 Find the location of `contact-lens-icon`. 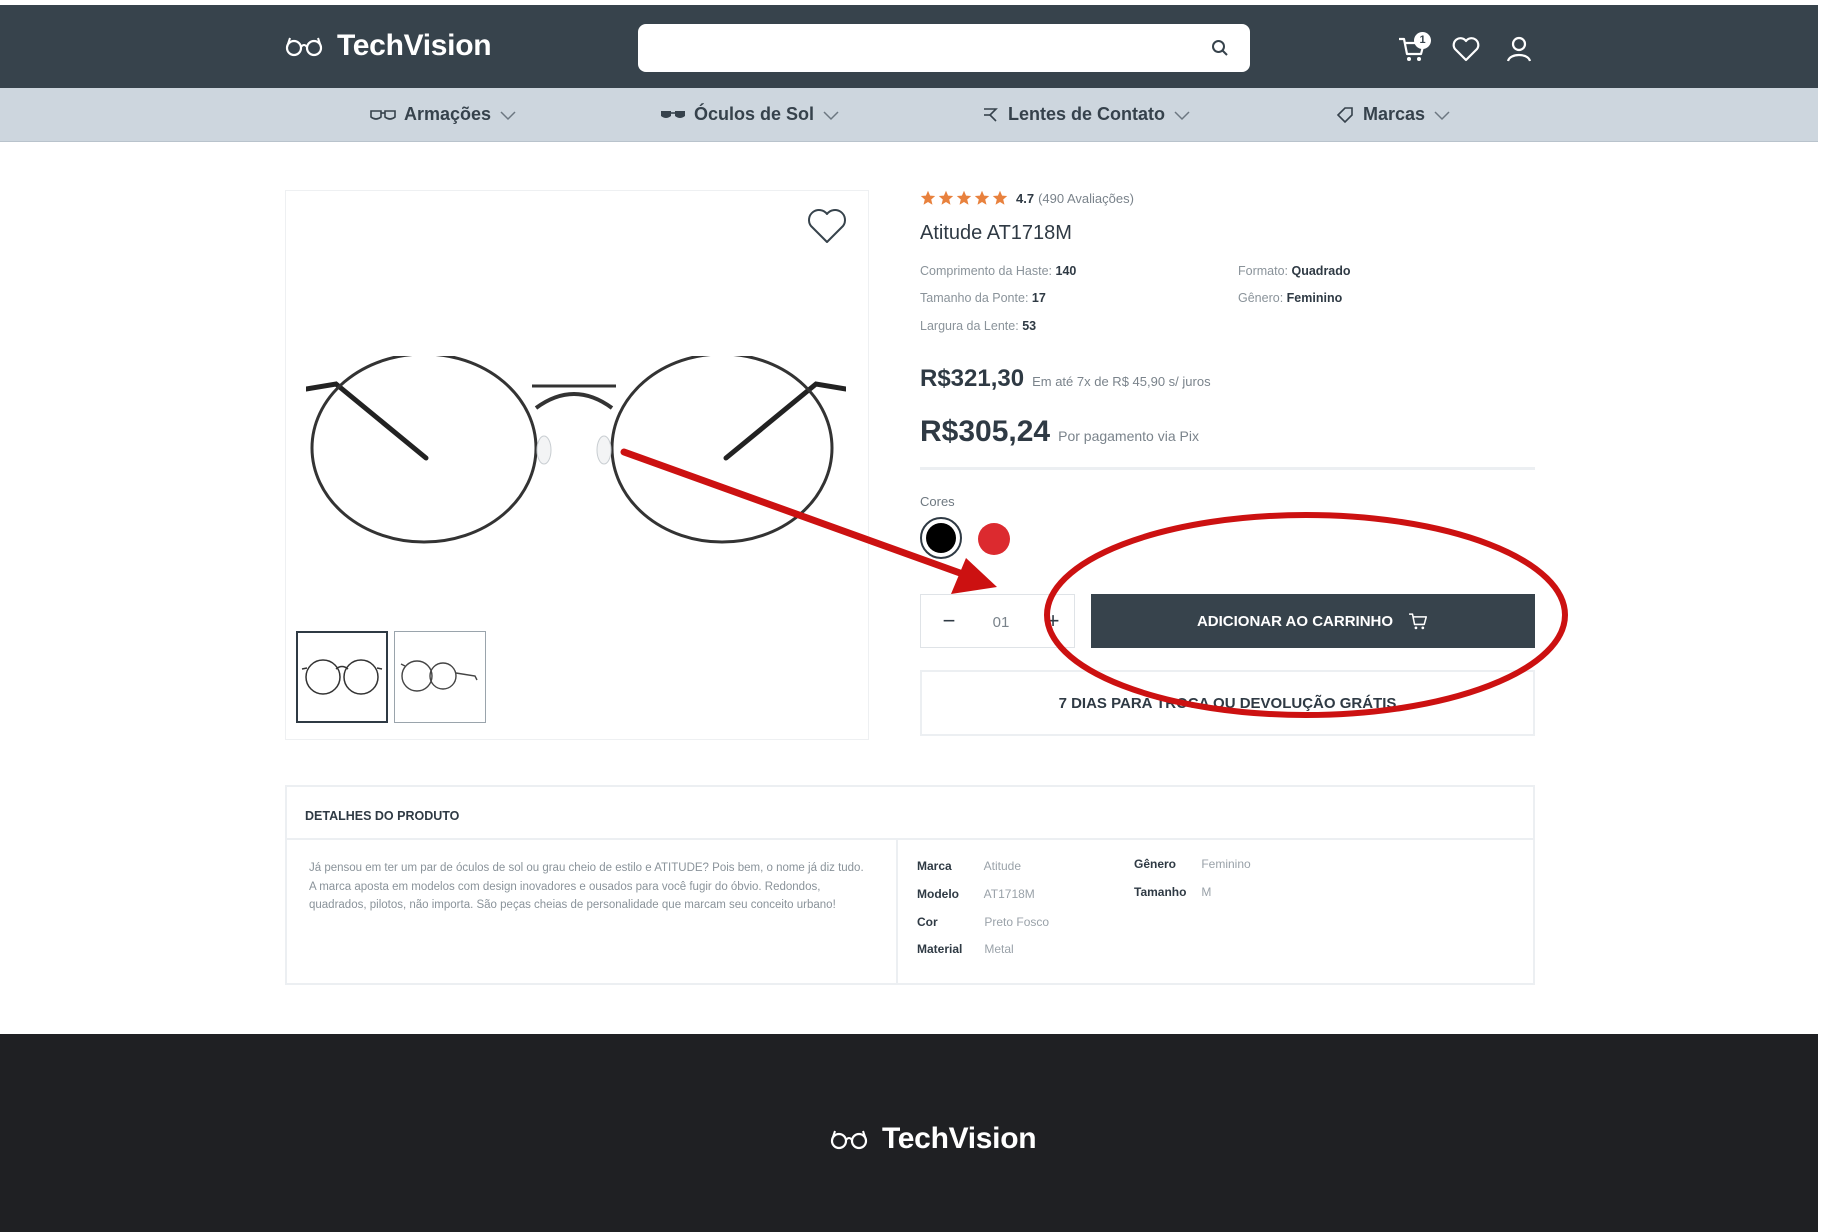

contact-lens-icon is located at coordinates (991, 114).